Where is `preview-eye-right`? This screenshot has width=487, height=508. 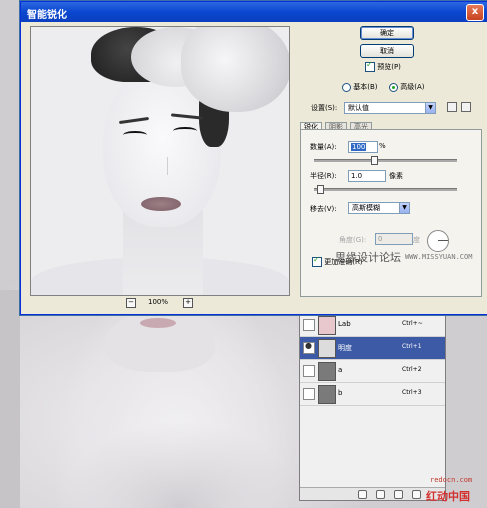 preview-eye-right is located at coordinates (185, 131).